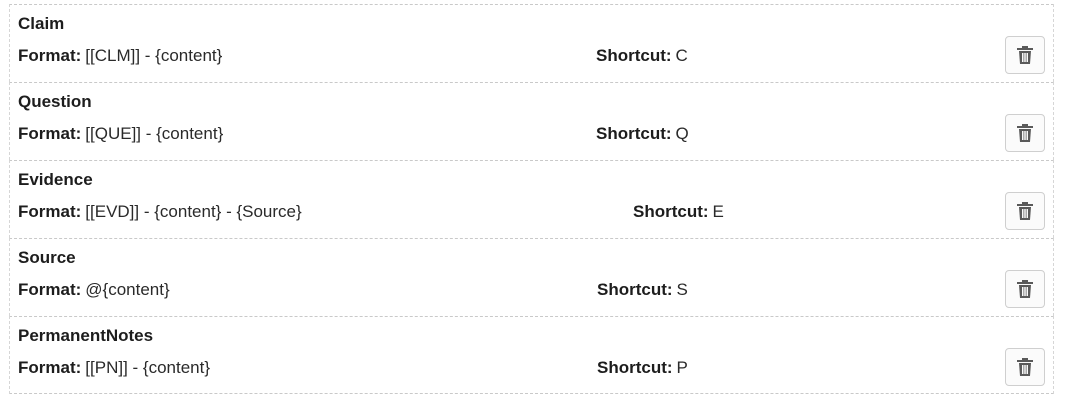  Describe the element at coordinates (55, 179) in the screenshot. I see `entry-type-title: Evidence` at that location.